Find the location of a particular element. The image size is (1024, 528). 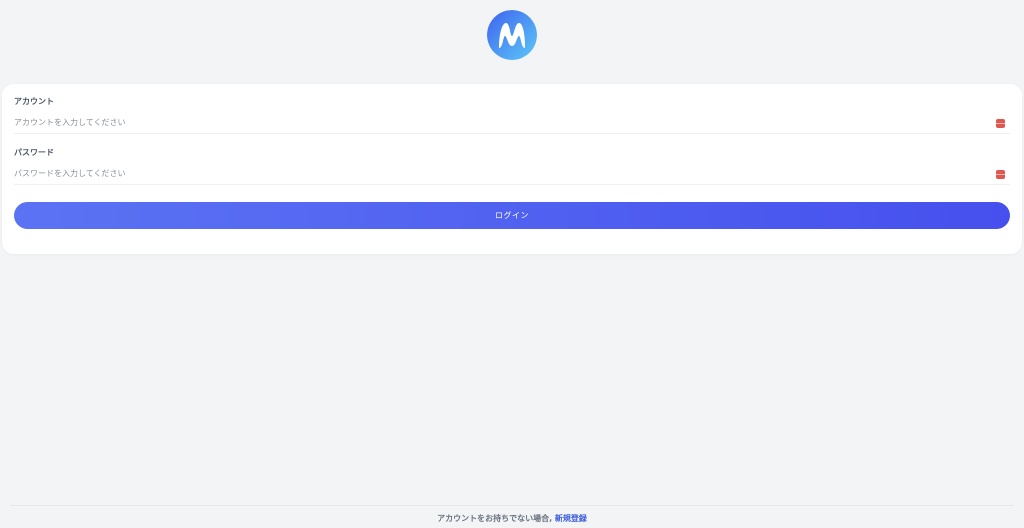

app-logo is located at coordinates (512, 35).